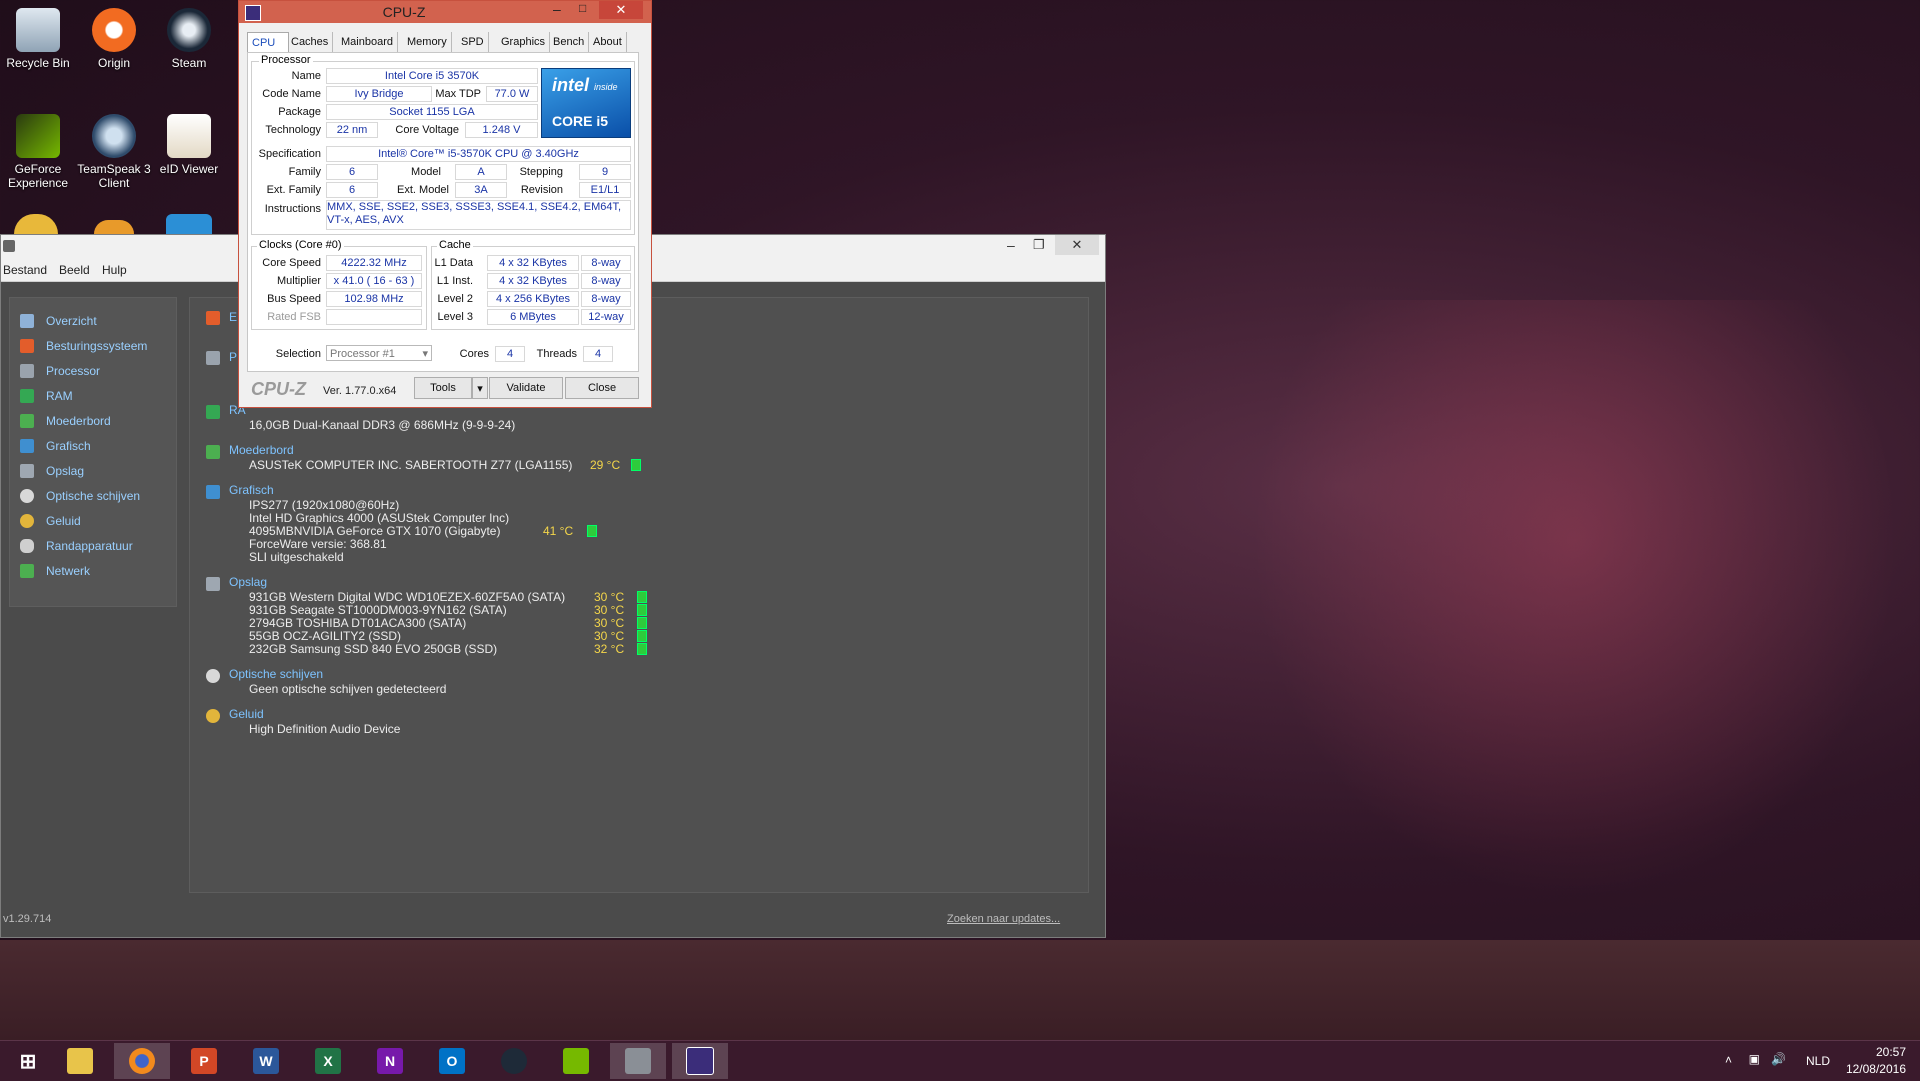  I want to click on desktop-icon-label: Origin, so click(113, 63).